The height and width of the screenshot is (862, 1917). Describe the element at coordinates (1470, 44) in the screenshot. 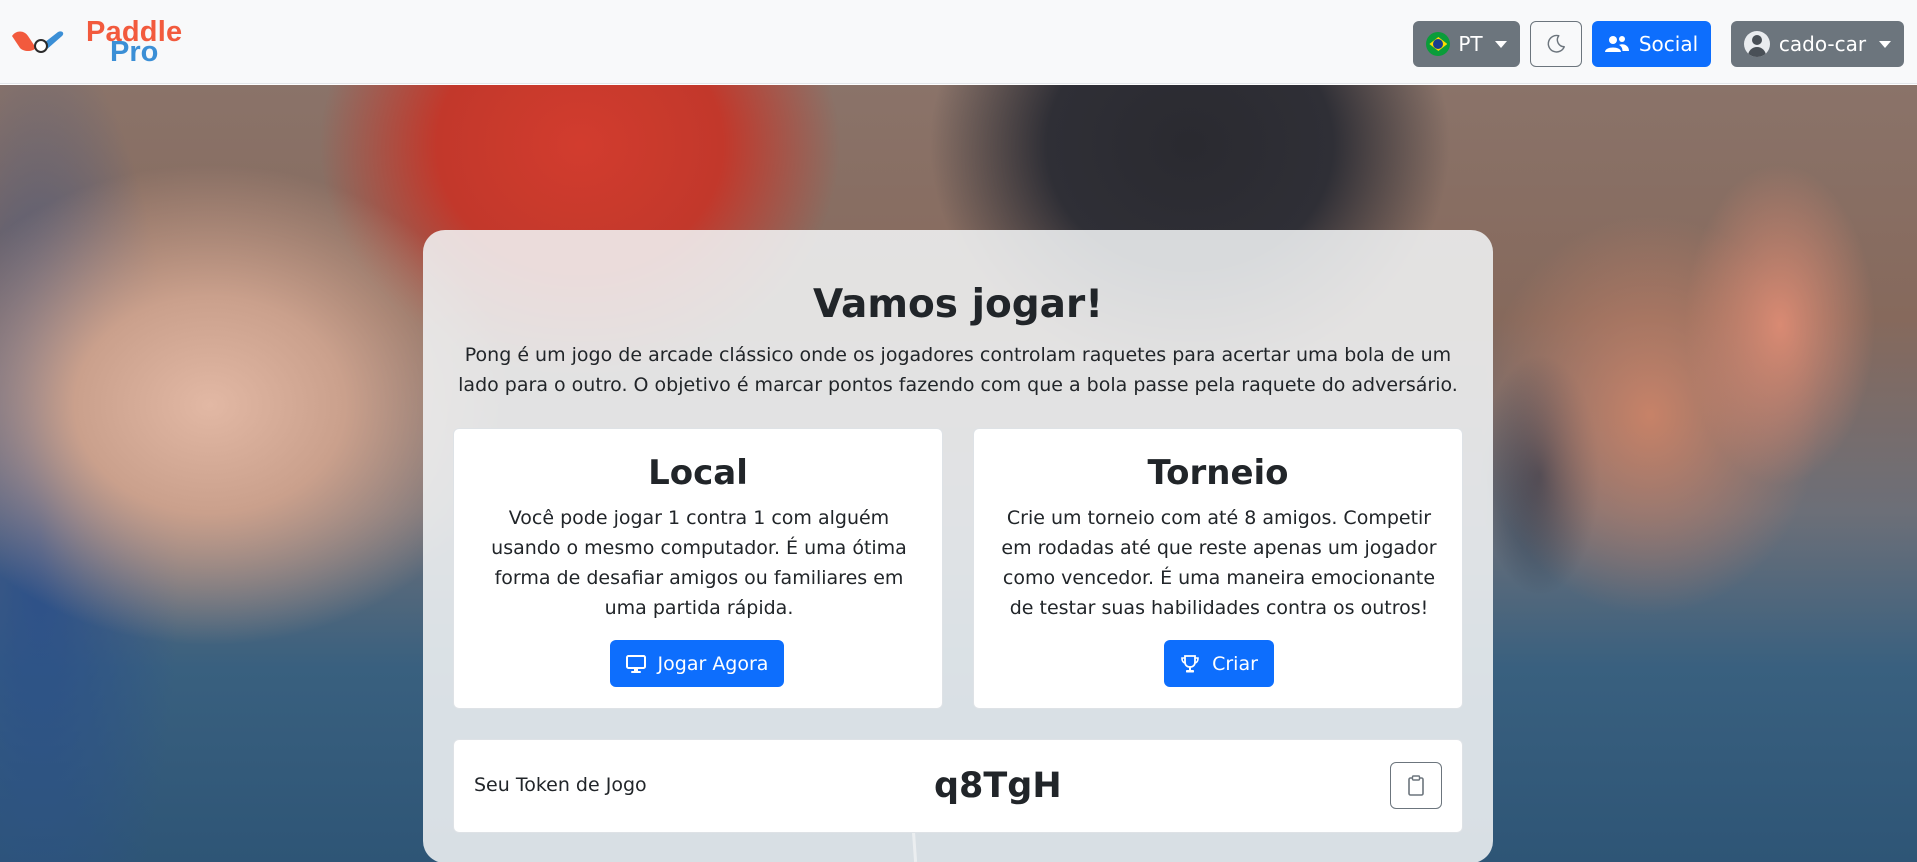

I see `language-label: PT` at that location.